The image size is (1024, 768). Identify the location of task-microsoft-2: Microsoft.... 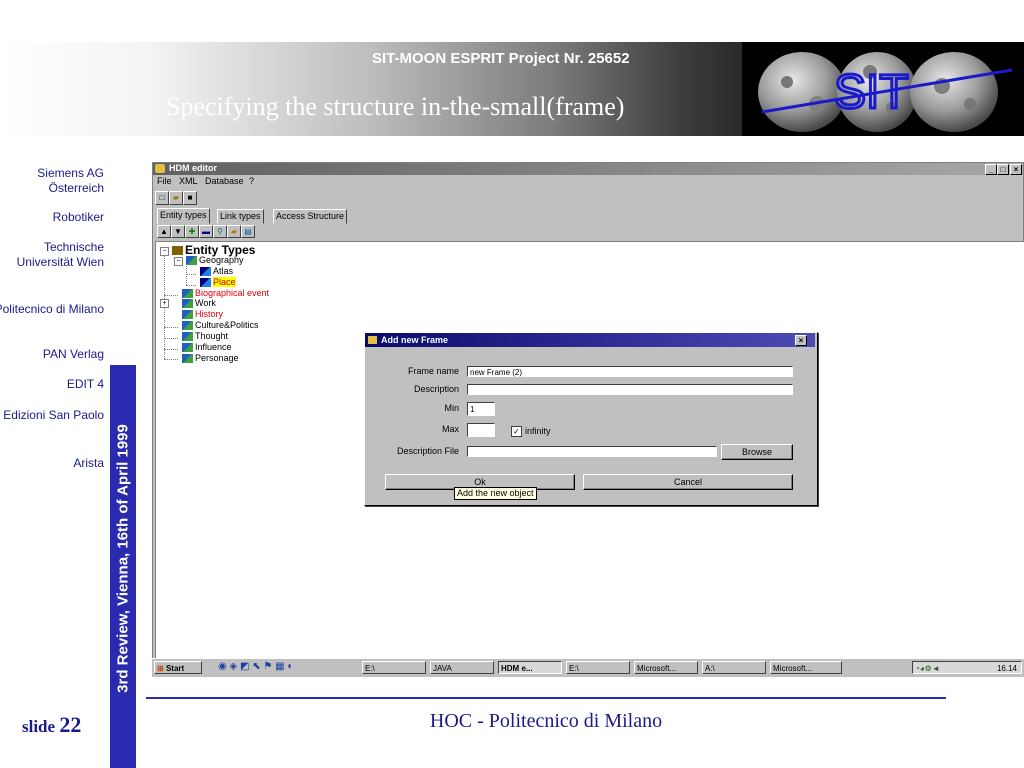
(806, 667).